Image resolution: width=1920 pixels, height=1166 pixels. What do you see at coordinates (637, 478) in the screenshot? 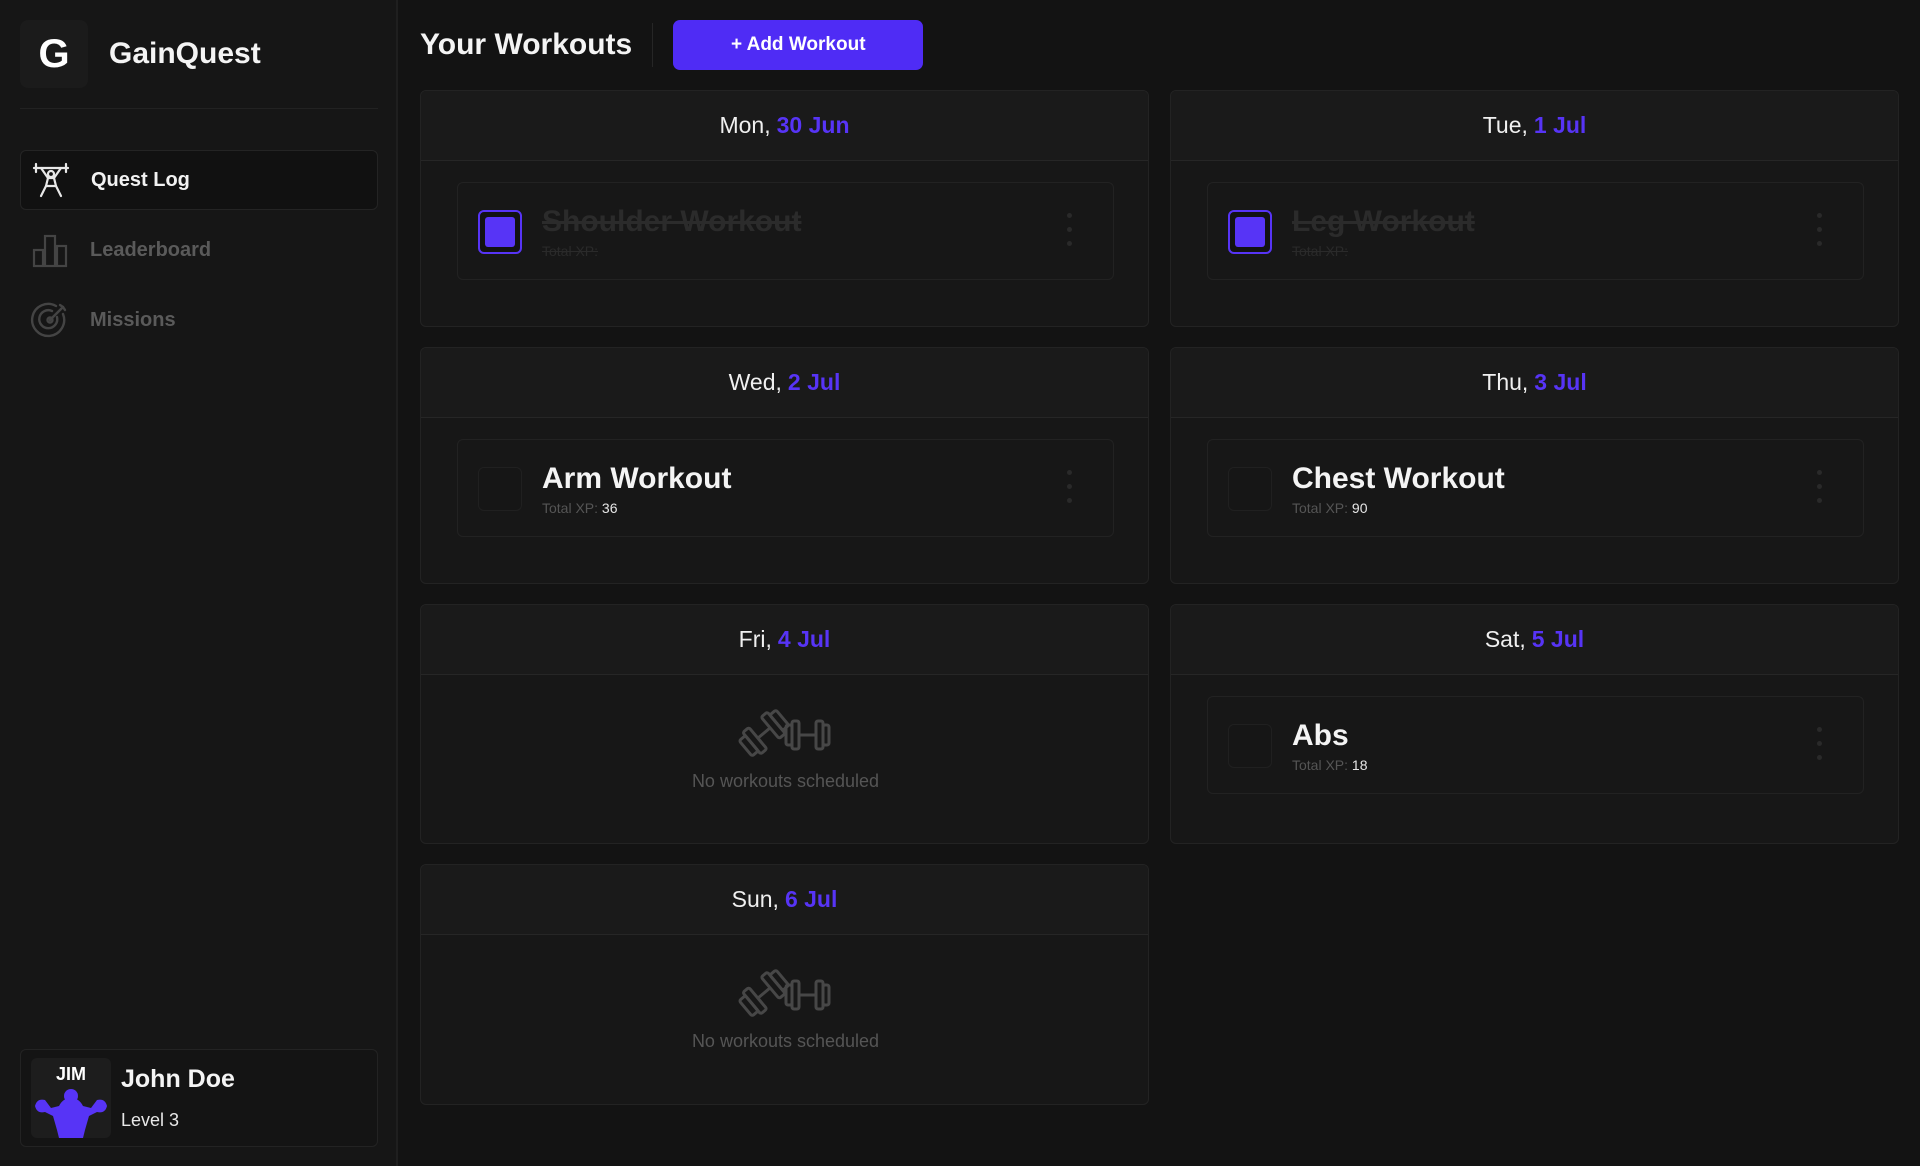
I see `workout-name: Arm Workout` at bounding box center [637, 478].